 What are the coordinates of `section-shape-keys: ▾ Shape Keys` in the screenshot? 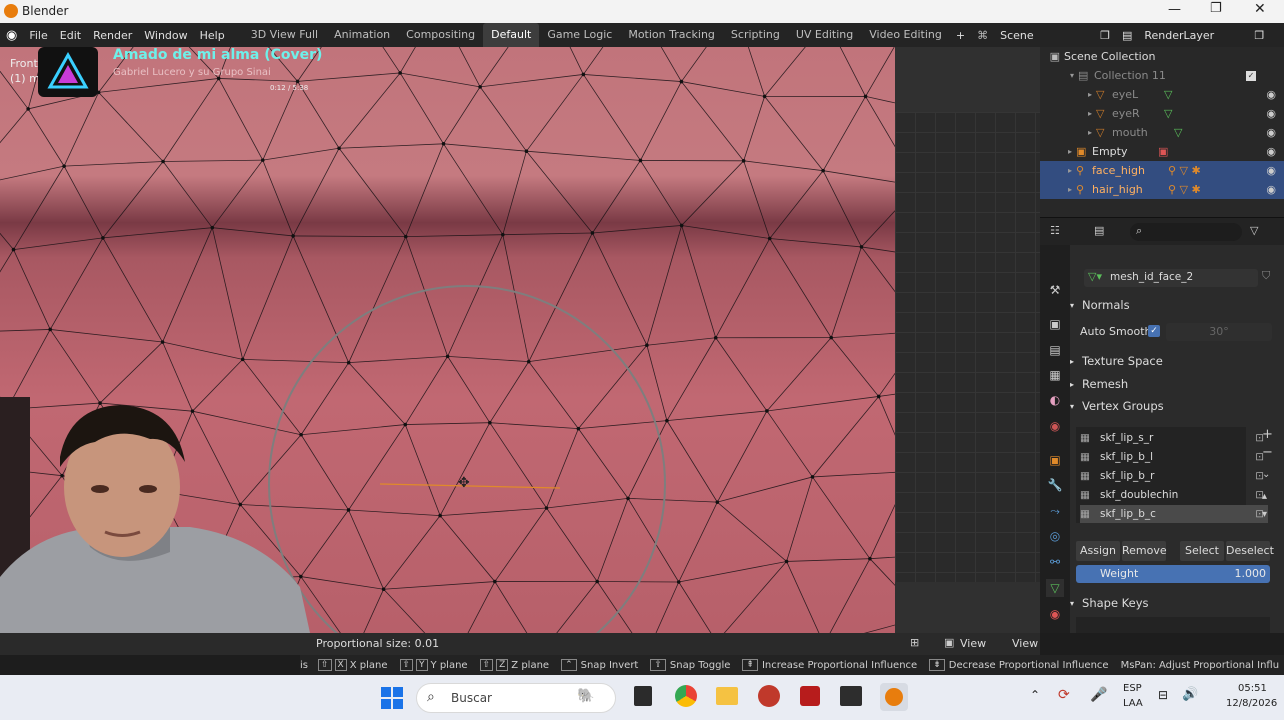 It's located at (1175, 603).